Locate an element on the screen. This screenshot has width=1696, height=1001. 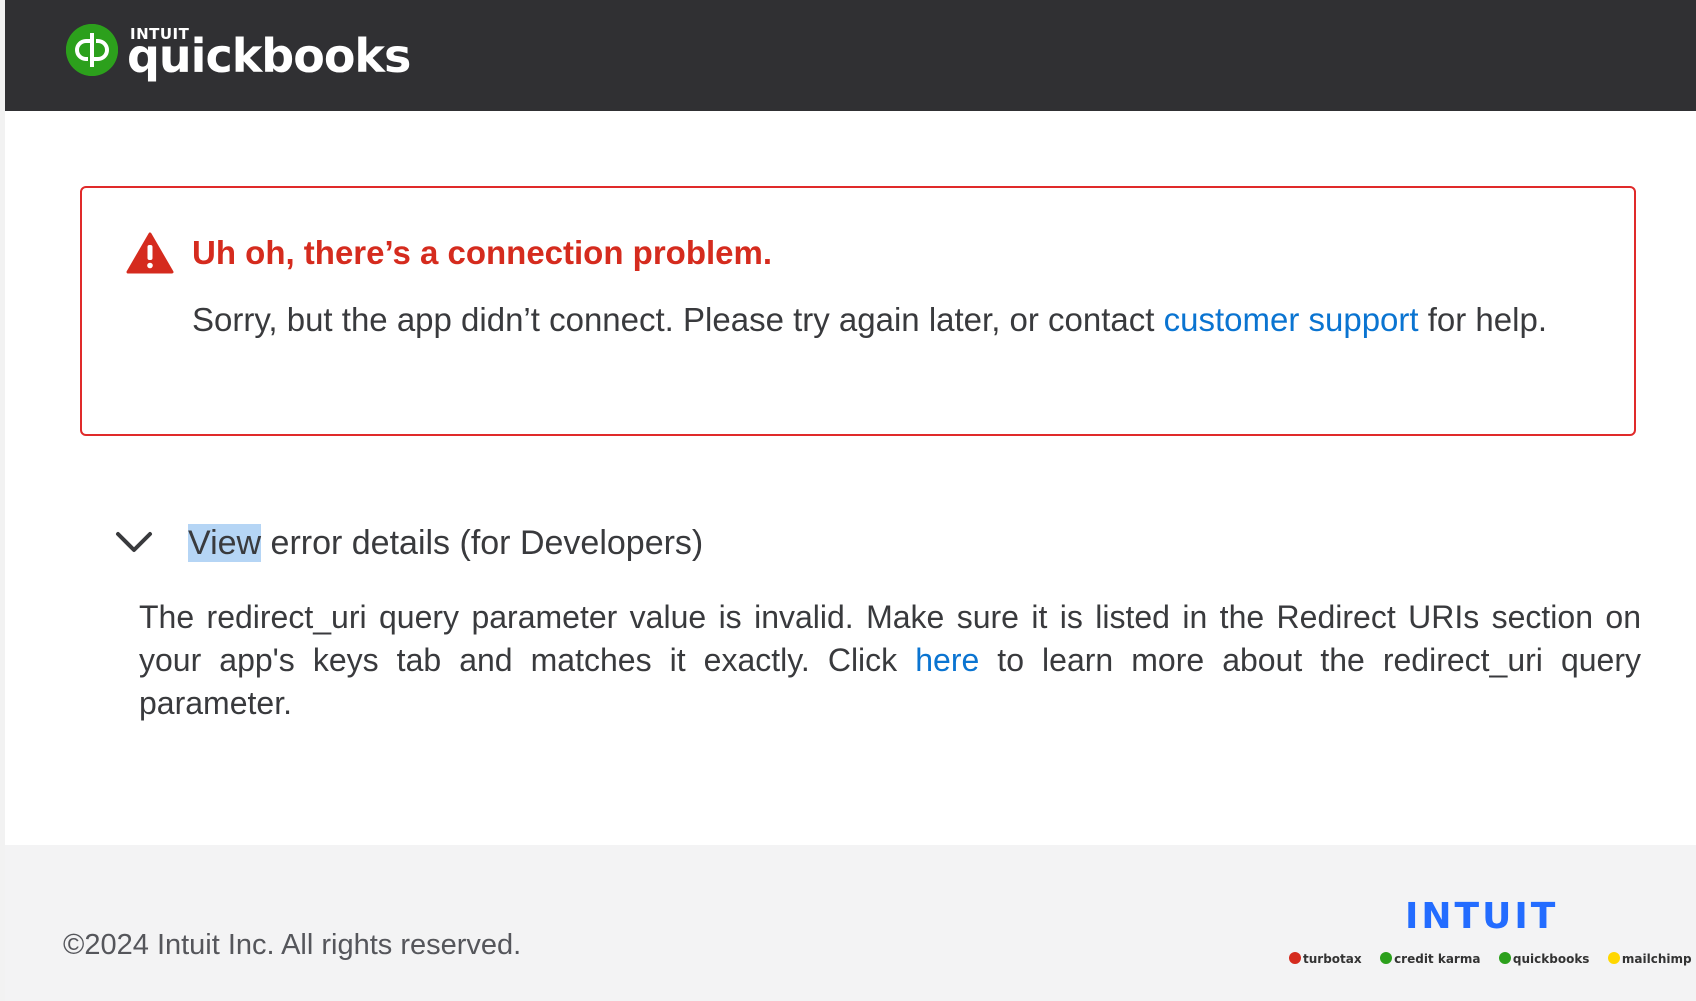
error-title: Uh oh, there’s a connection problem. is located at coordinates (482, 252).